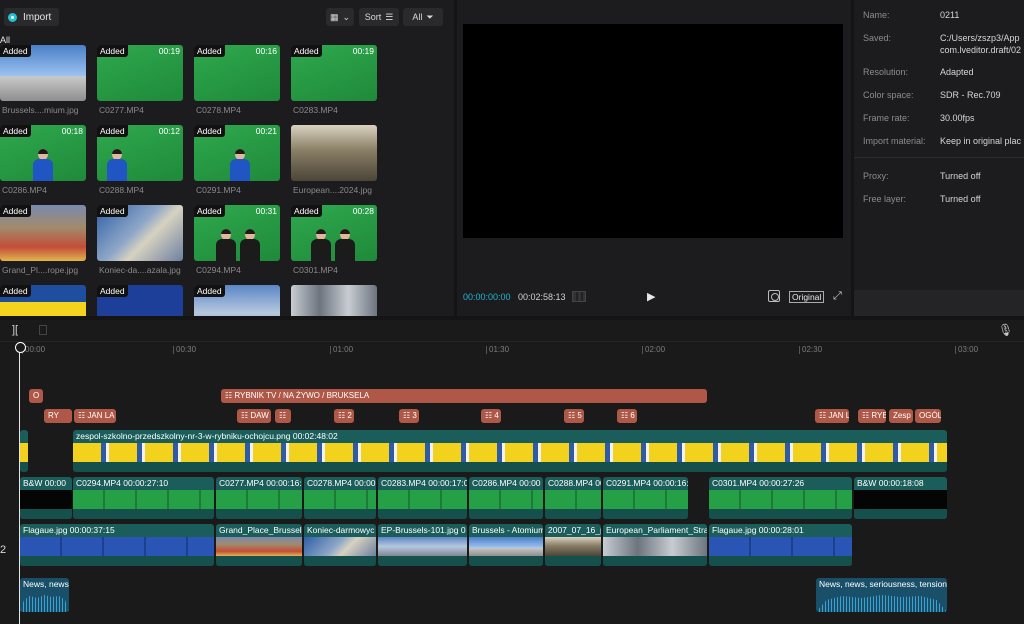 Image resolution: width=1024 pixels, height=624 pixels. Describe the element at coordinates (58, 416) in the screenshot. I see `text-clip: RY` at that location.